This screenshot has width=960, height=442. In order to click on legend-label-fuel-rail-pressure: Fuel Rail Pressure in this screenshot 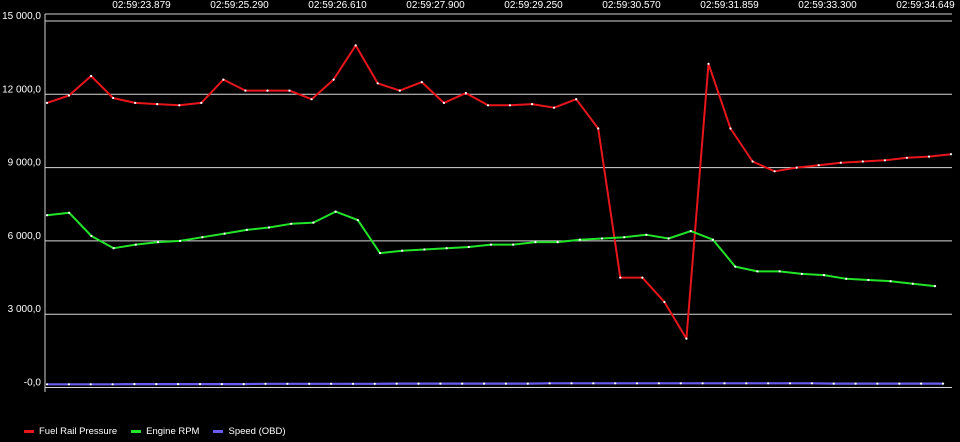, I will do `click(78, 431)`.